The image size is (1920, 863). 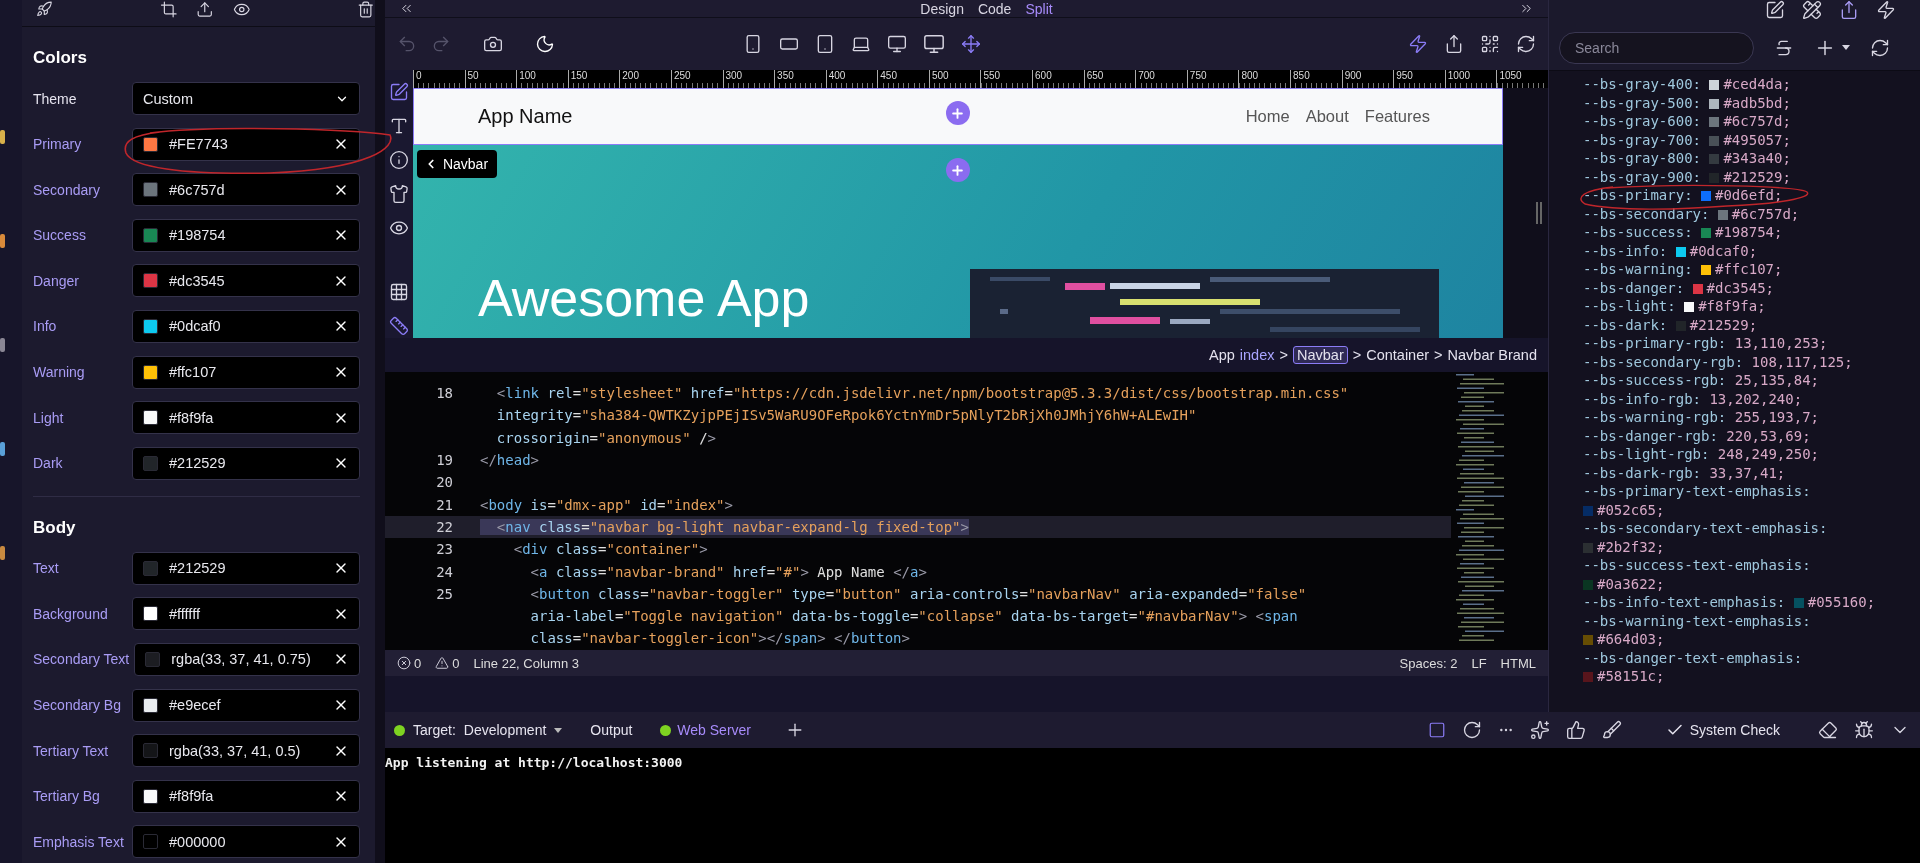 What do you see at coordinates (246, 190) in the screenshot?
I see `color-field: #6c757d` at bounding box center [246, 190].